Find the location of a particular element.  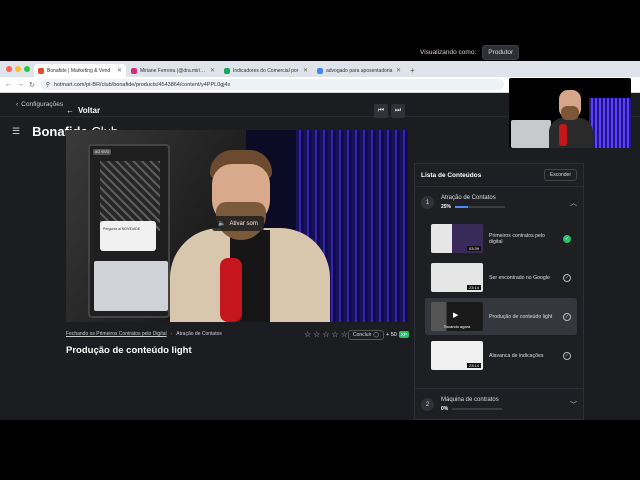

lesson-nav: ⏮ ⏭ is located at coordinates (389, 111).